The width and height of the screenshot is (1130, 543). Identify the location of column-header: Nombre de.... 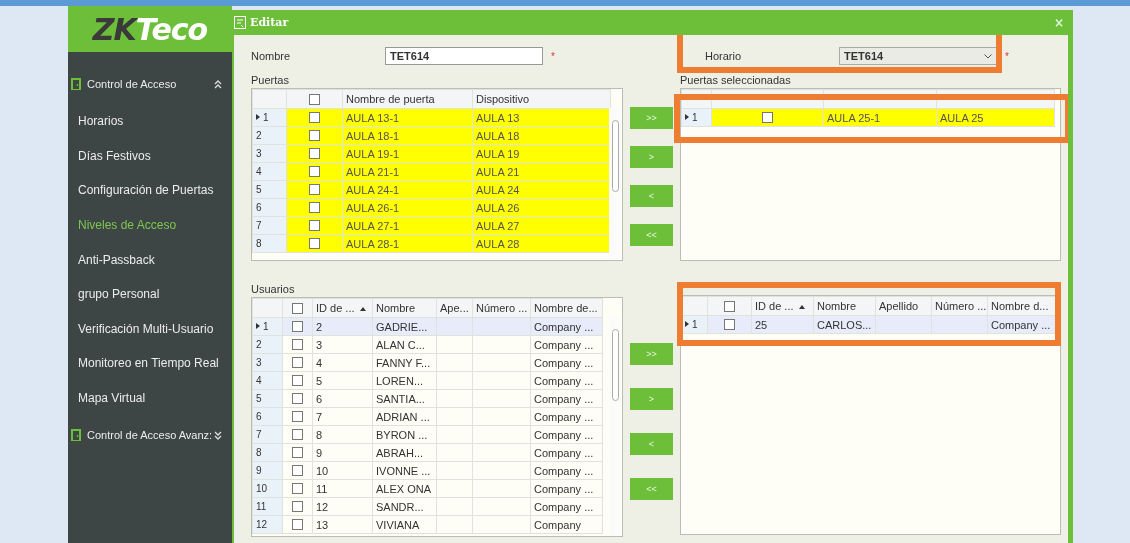
(566, 308).